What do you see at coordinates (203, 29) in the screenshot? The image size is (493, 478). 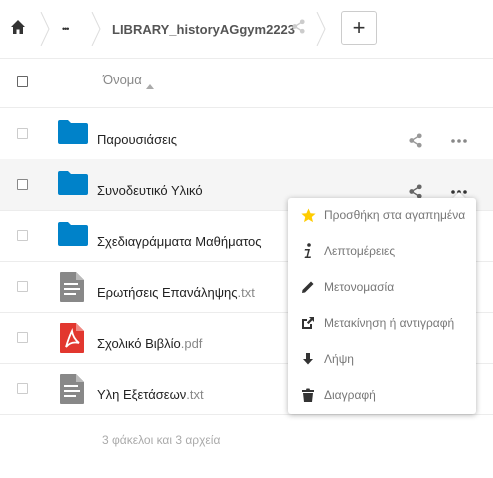 I see `breadcrumb-current-folder: LIBRARY_historyAGgym2223` at bounding box center [203, 29].